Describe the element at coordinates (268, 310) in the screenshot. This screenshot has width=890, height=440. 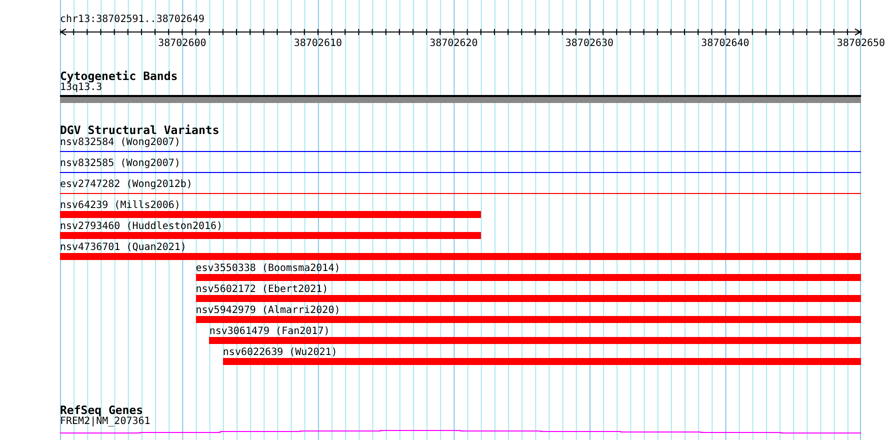
I see `feature-label: nsv5942979 (Almarri2020)` at that location.